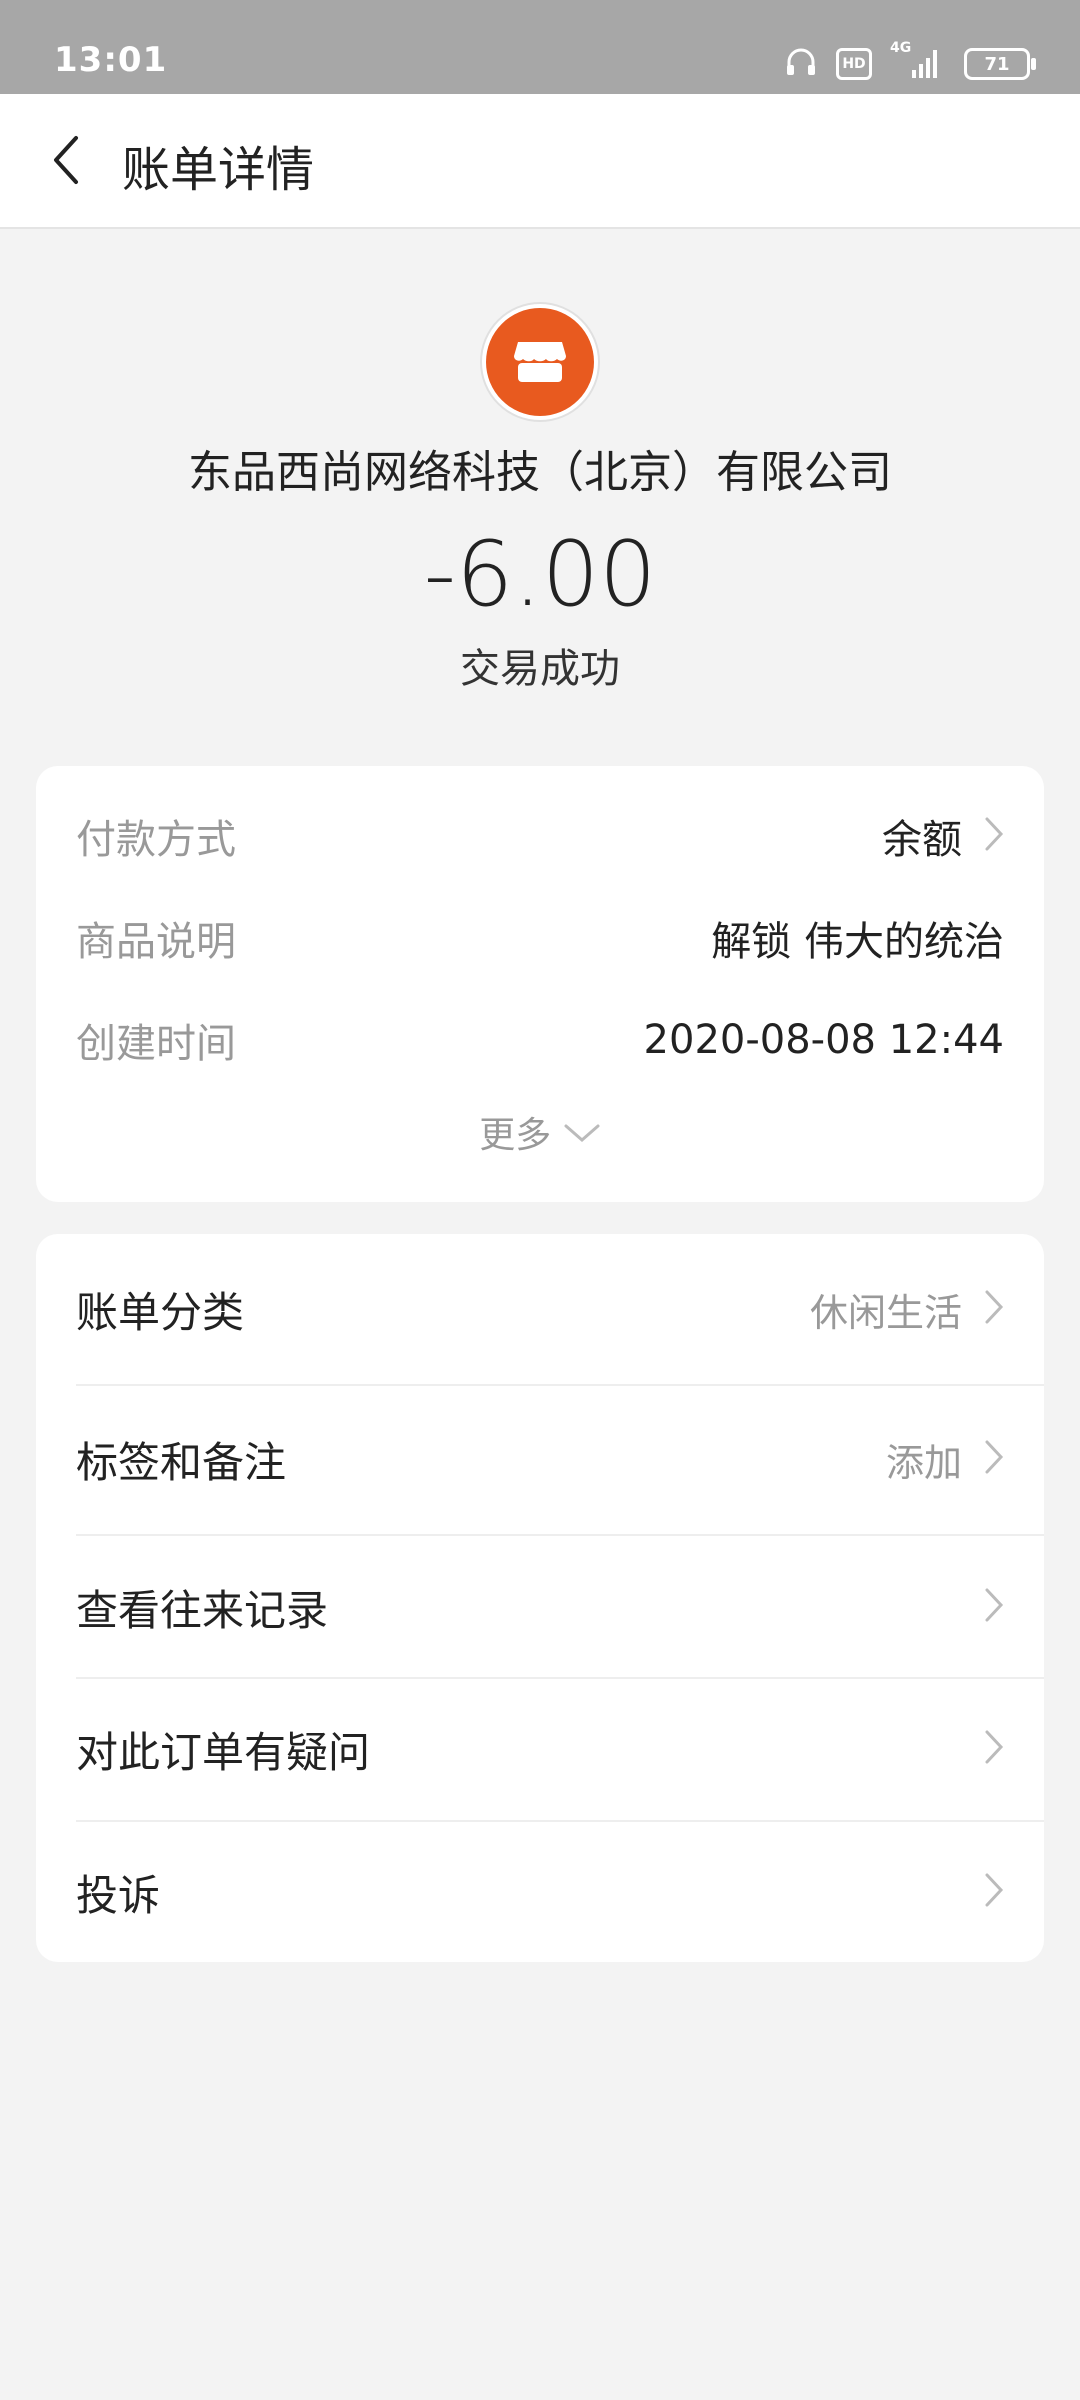 This screenshot has height=2400, width=1080. I want to click on action-label: 投诉, so click(118, 1895).